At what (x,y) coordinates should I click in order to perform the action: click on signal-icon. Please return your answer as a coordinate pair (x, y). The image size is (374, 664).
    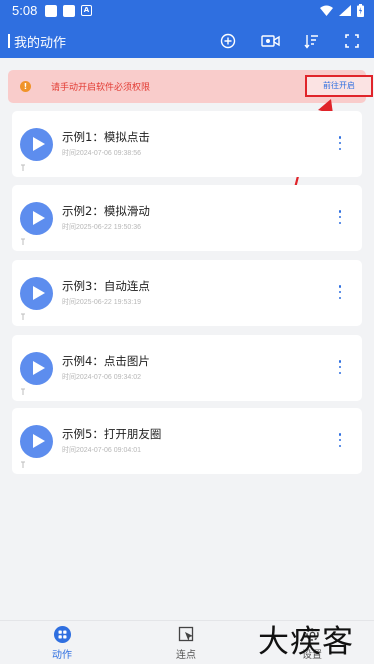
    Looking at the image, I should click on (345, 10).